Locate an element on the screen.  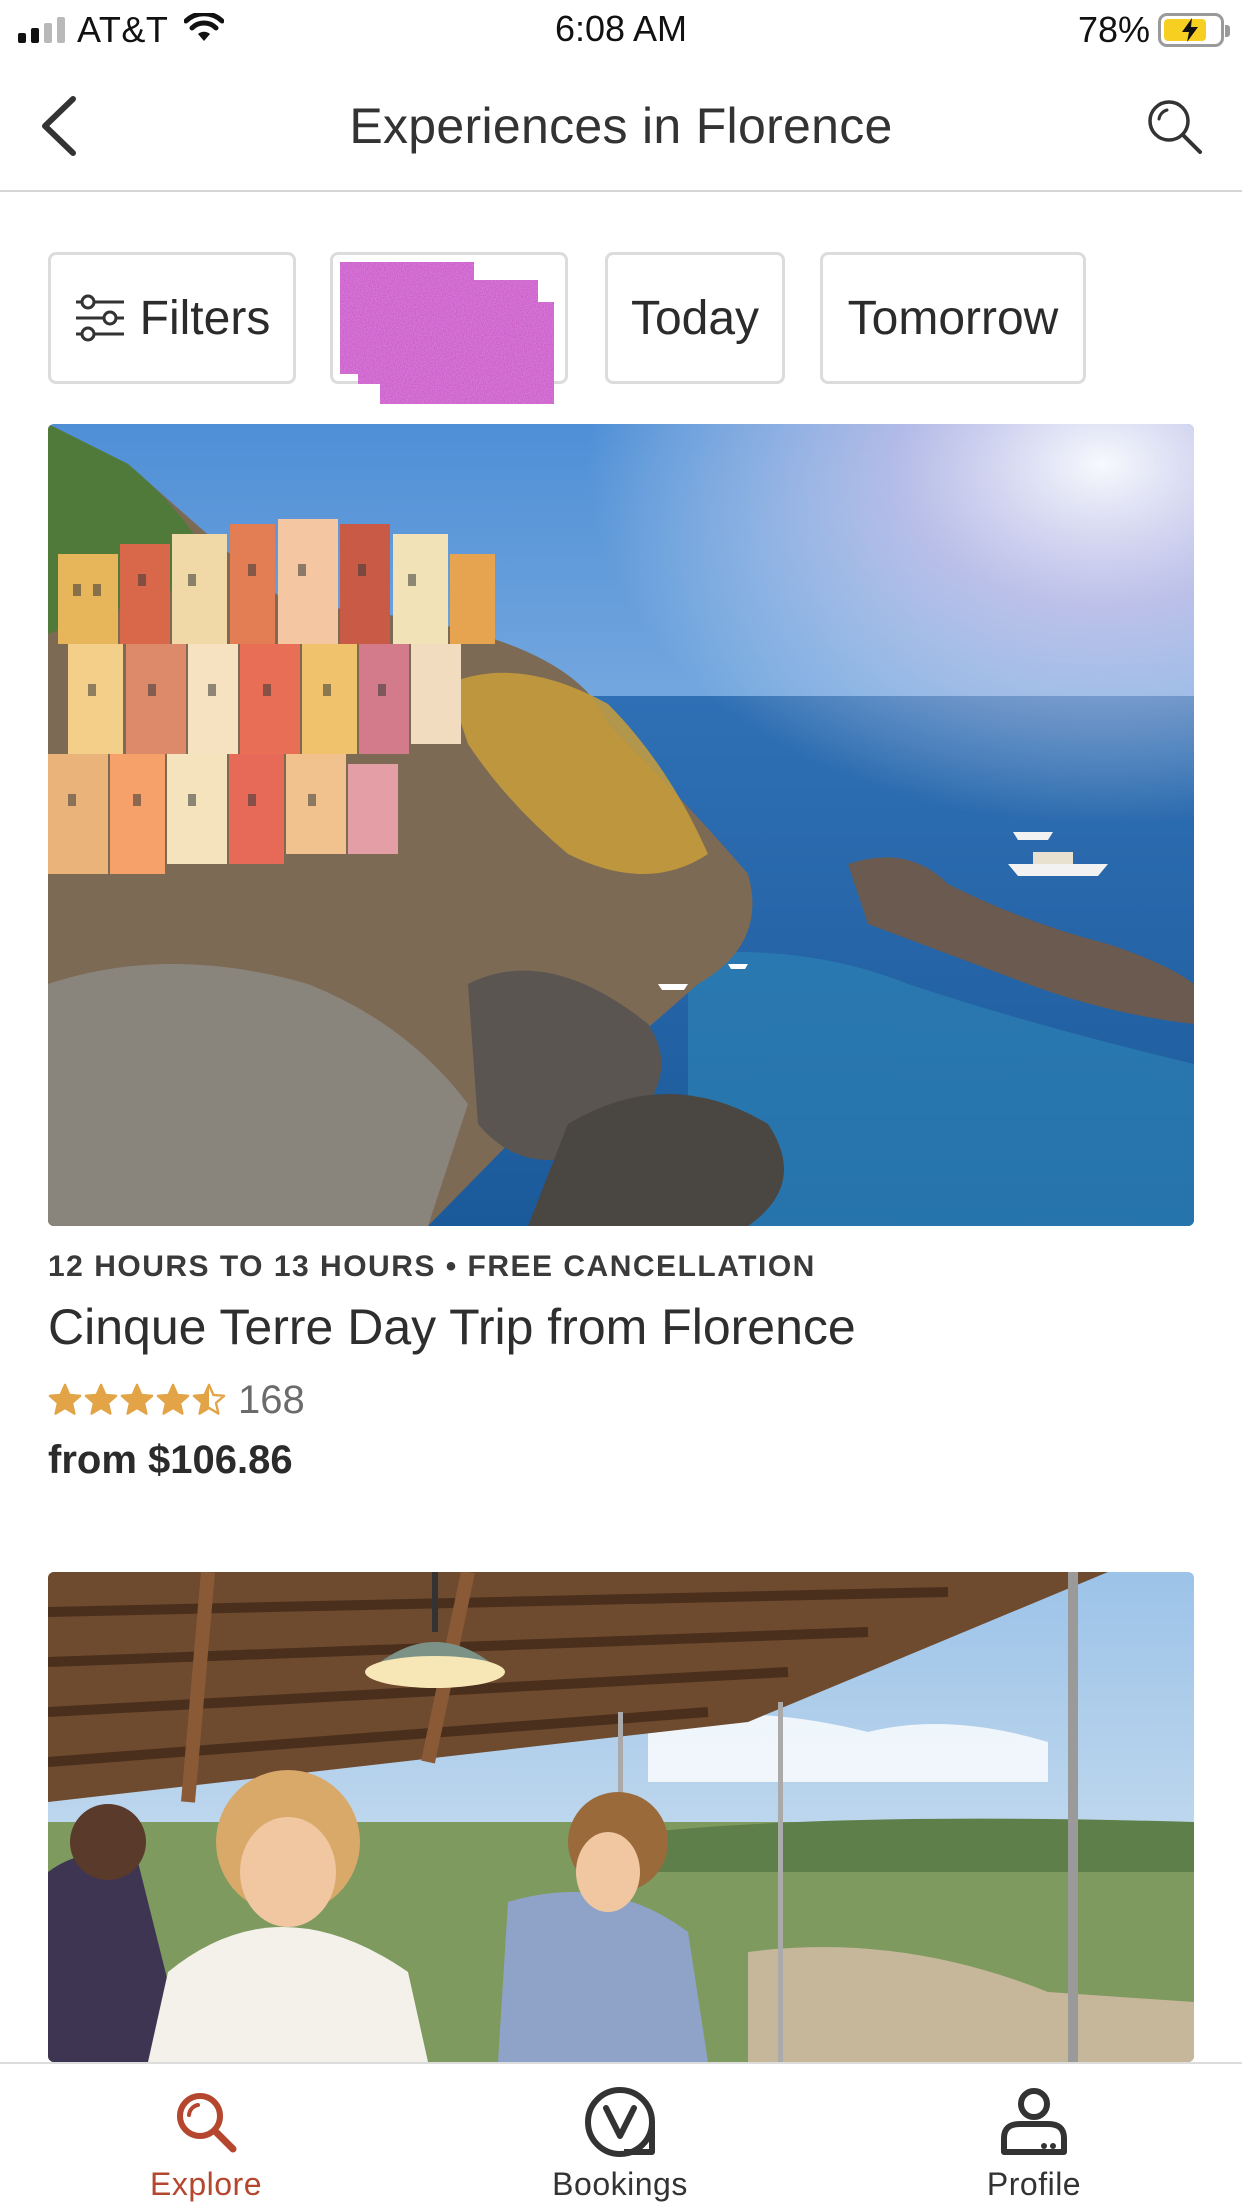
redacted-area is located at coordinates (447, 333).